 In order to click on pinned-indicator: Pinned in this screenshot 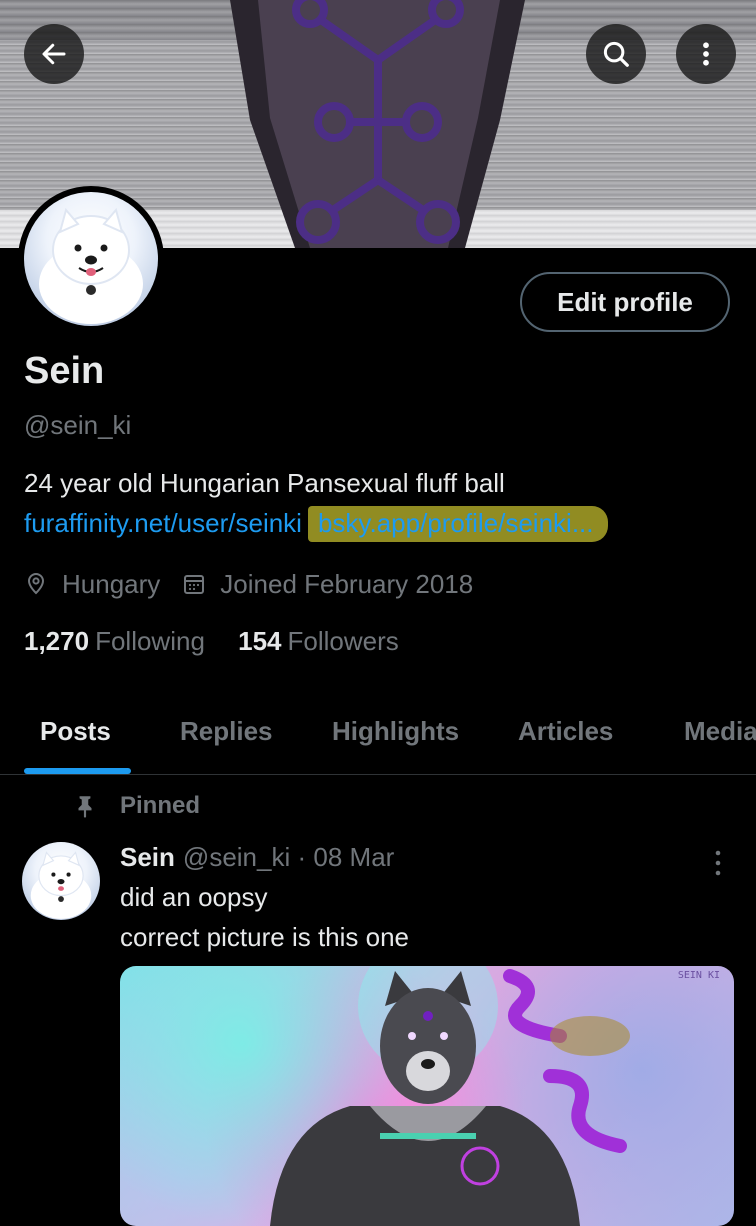, I will do `click(136, 806)`.